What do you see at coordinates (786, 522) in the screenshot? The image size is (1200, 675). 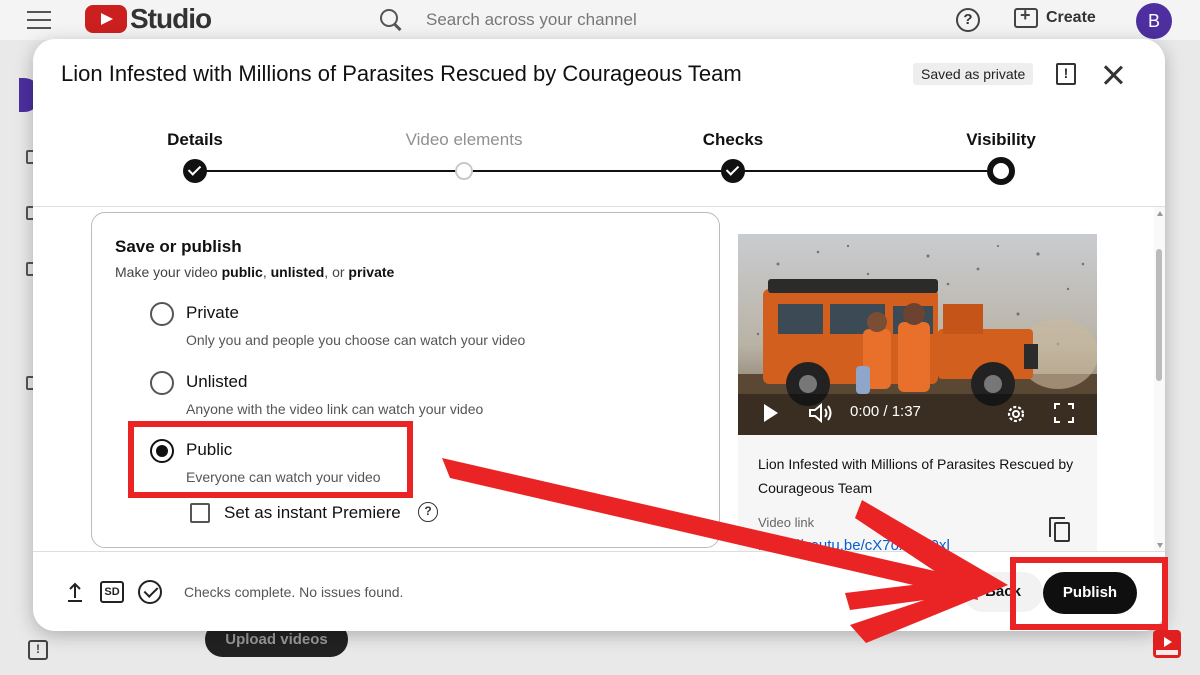 I see `video-link-label: Video link` at bounding box center [786, 522].